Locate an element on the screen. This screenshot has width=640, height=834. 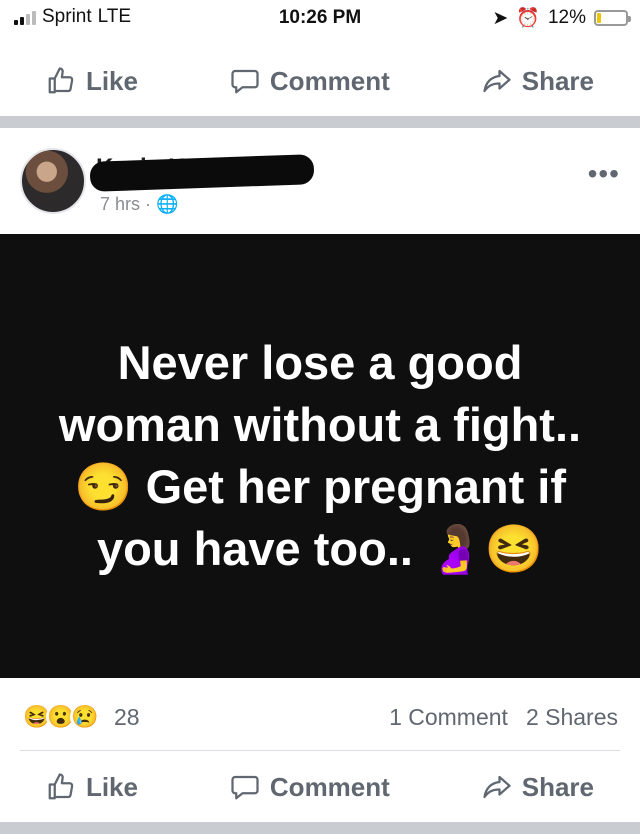
globe-icon: · 🌐 is located at coordinates (162, 204).